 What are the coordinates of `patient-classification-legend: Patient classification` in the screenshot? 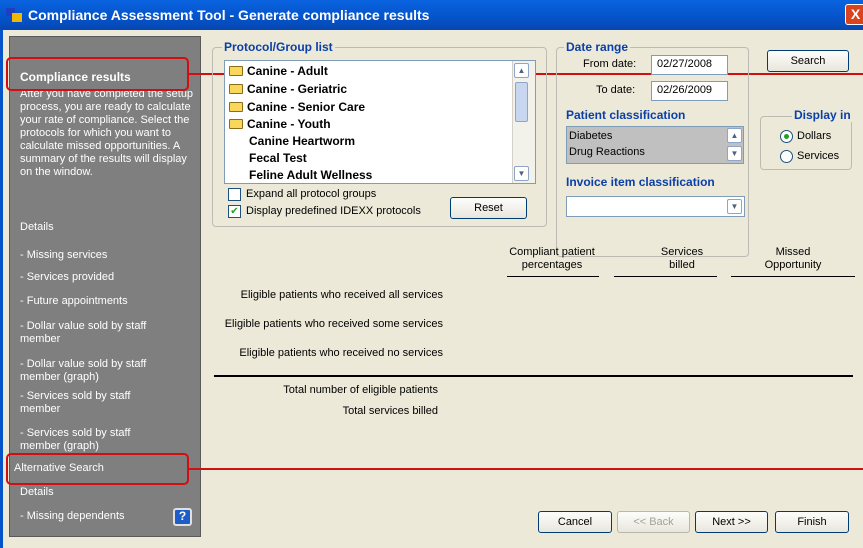 It's located at (626, 115).